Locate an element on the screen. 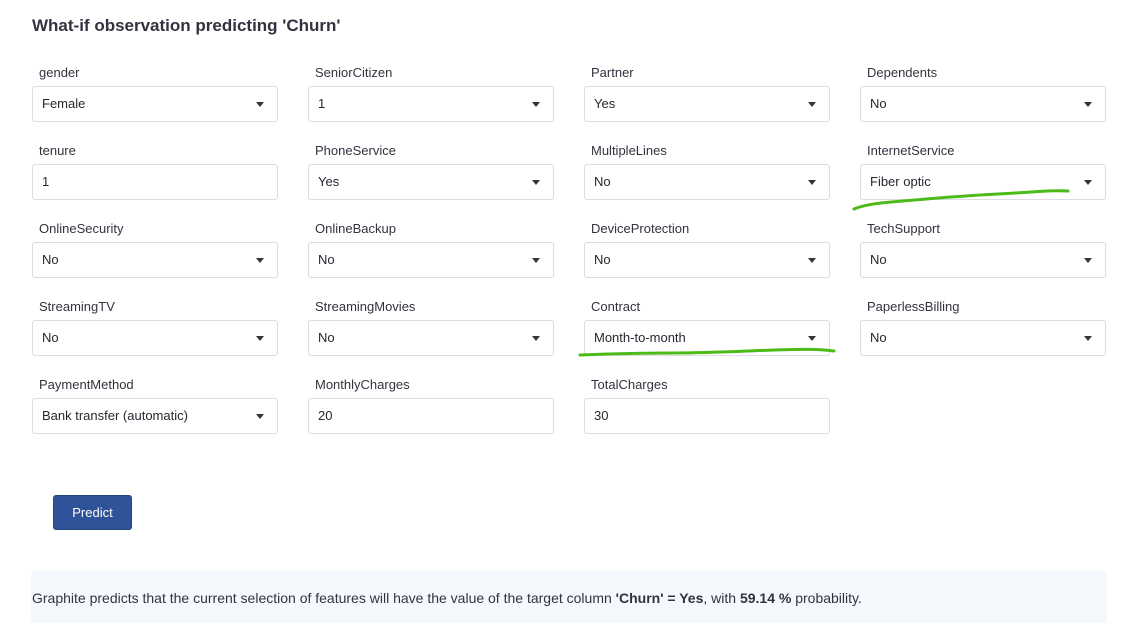 This screenshot has width=1123, height=633. monthly-charges-input: 20 is located at coordinates (431, 416).